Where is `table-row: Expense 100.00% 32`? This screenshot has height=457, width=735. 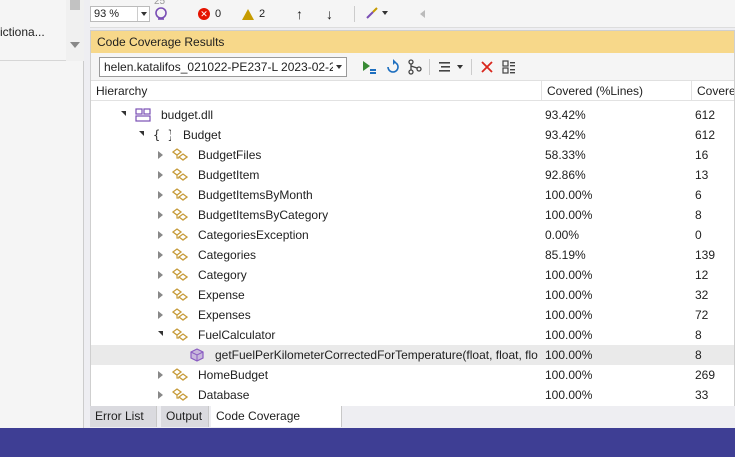
table-row: Expense 100.00% 32 is located at coordinates (412, 295).